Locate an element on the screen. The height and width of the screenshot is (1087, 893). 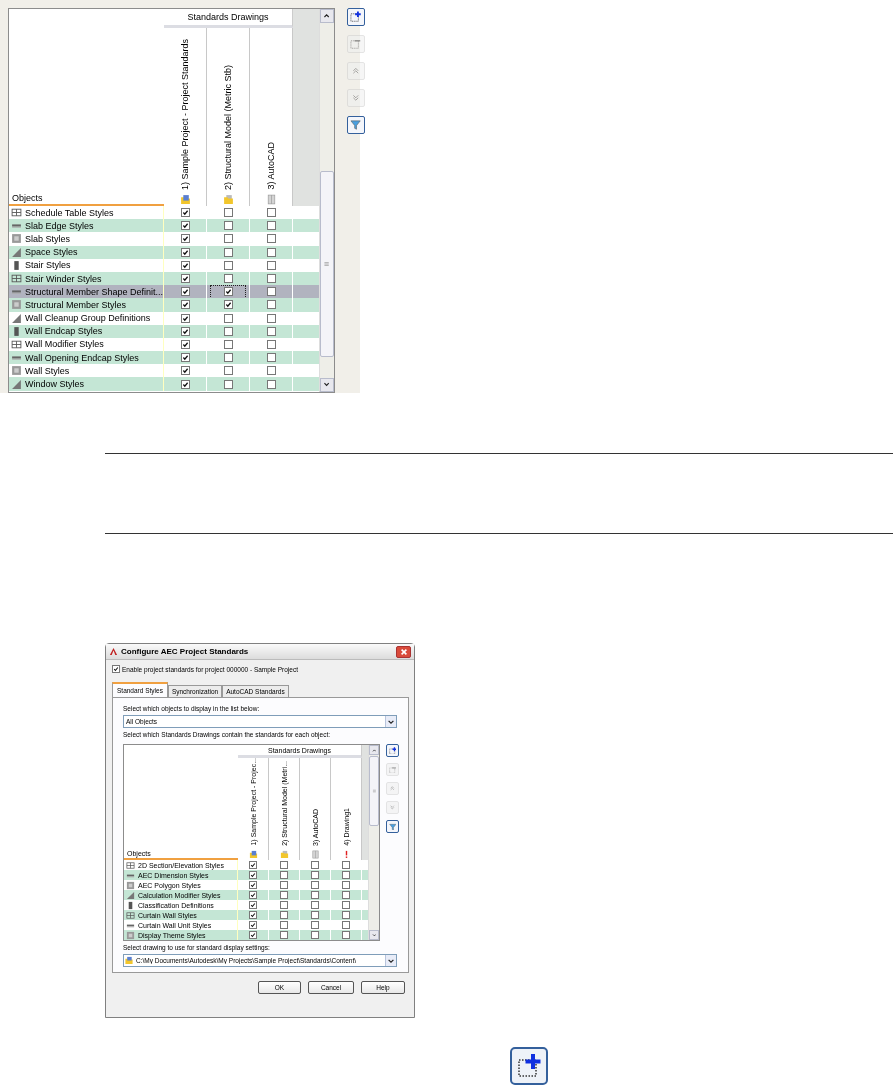
object-name: Wall Cleanup Group Definitions is located at coordinates (88, 318).